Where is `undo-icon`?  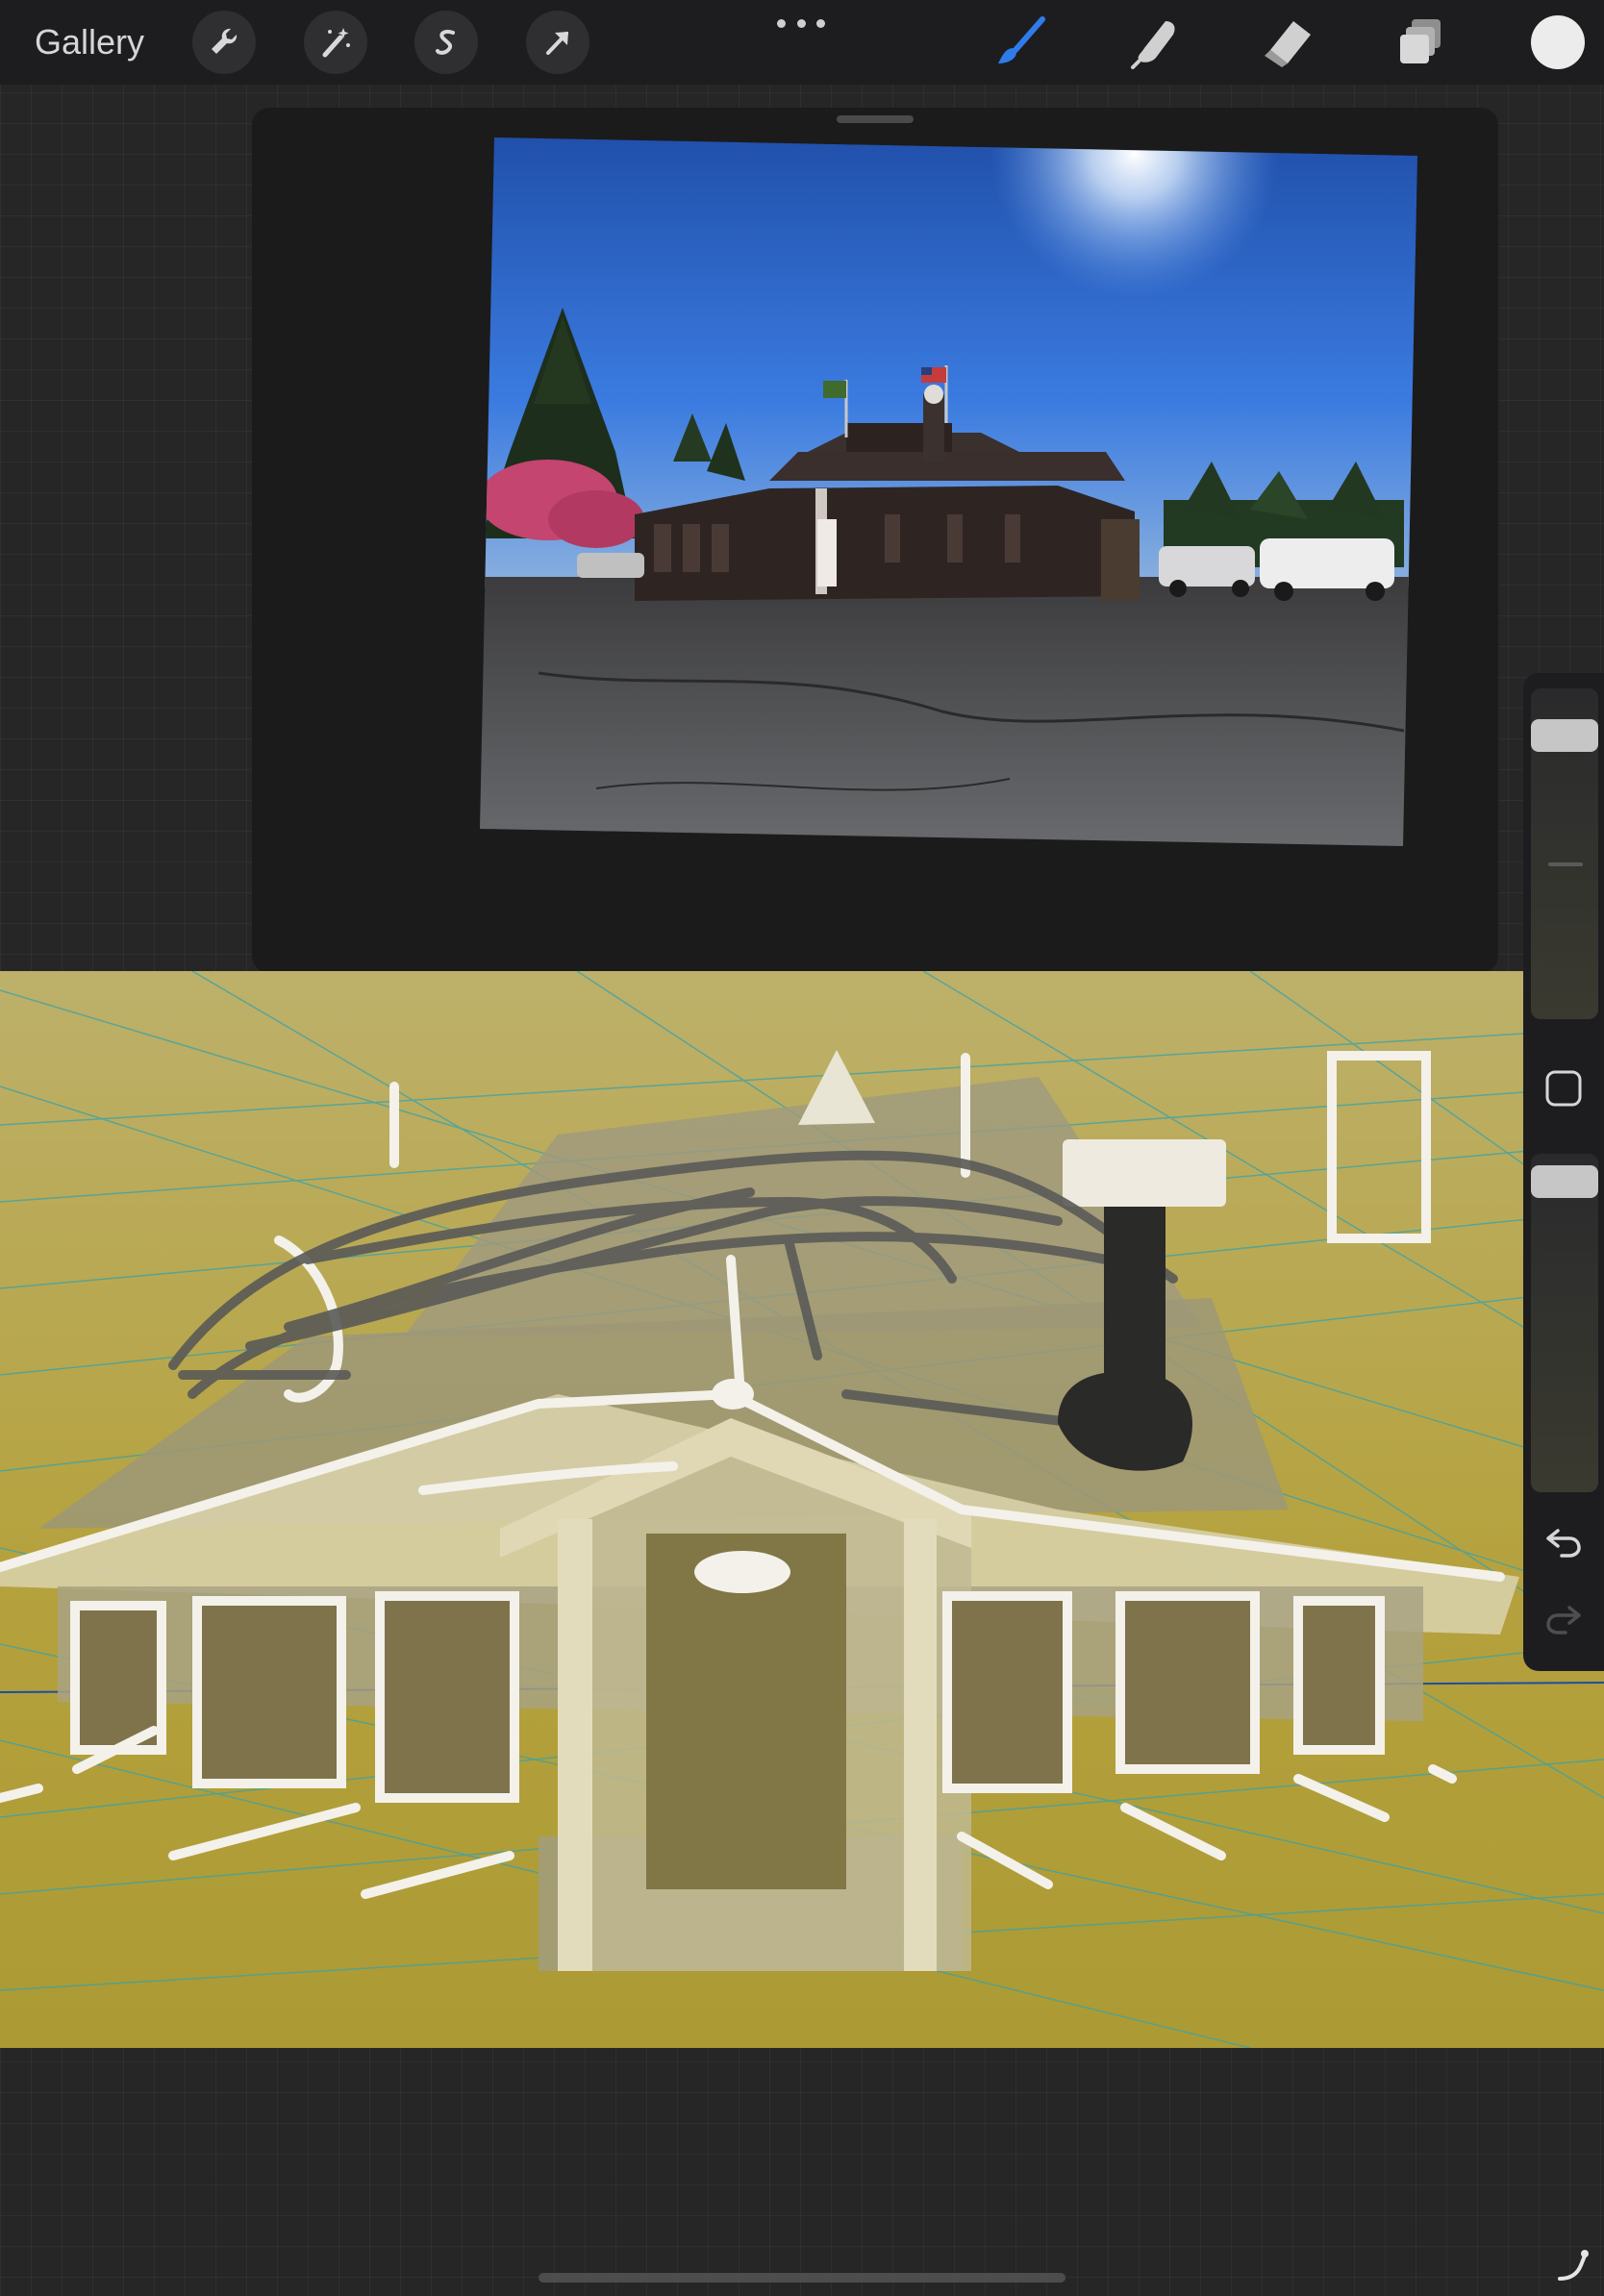 undo-icon is located at coordinates (1563, 1543).